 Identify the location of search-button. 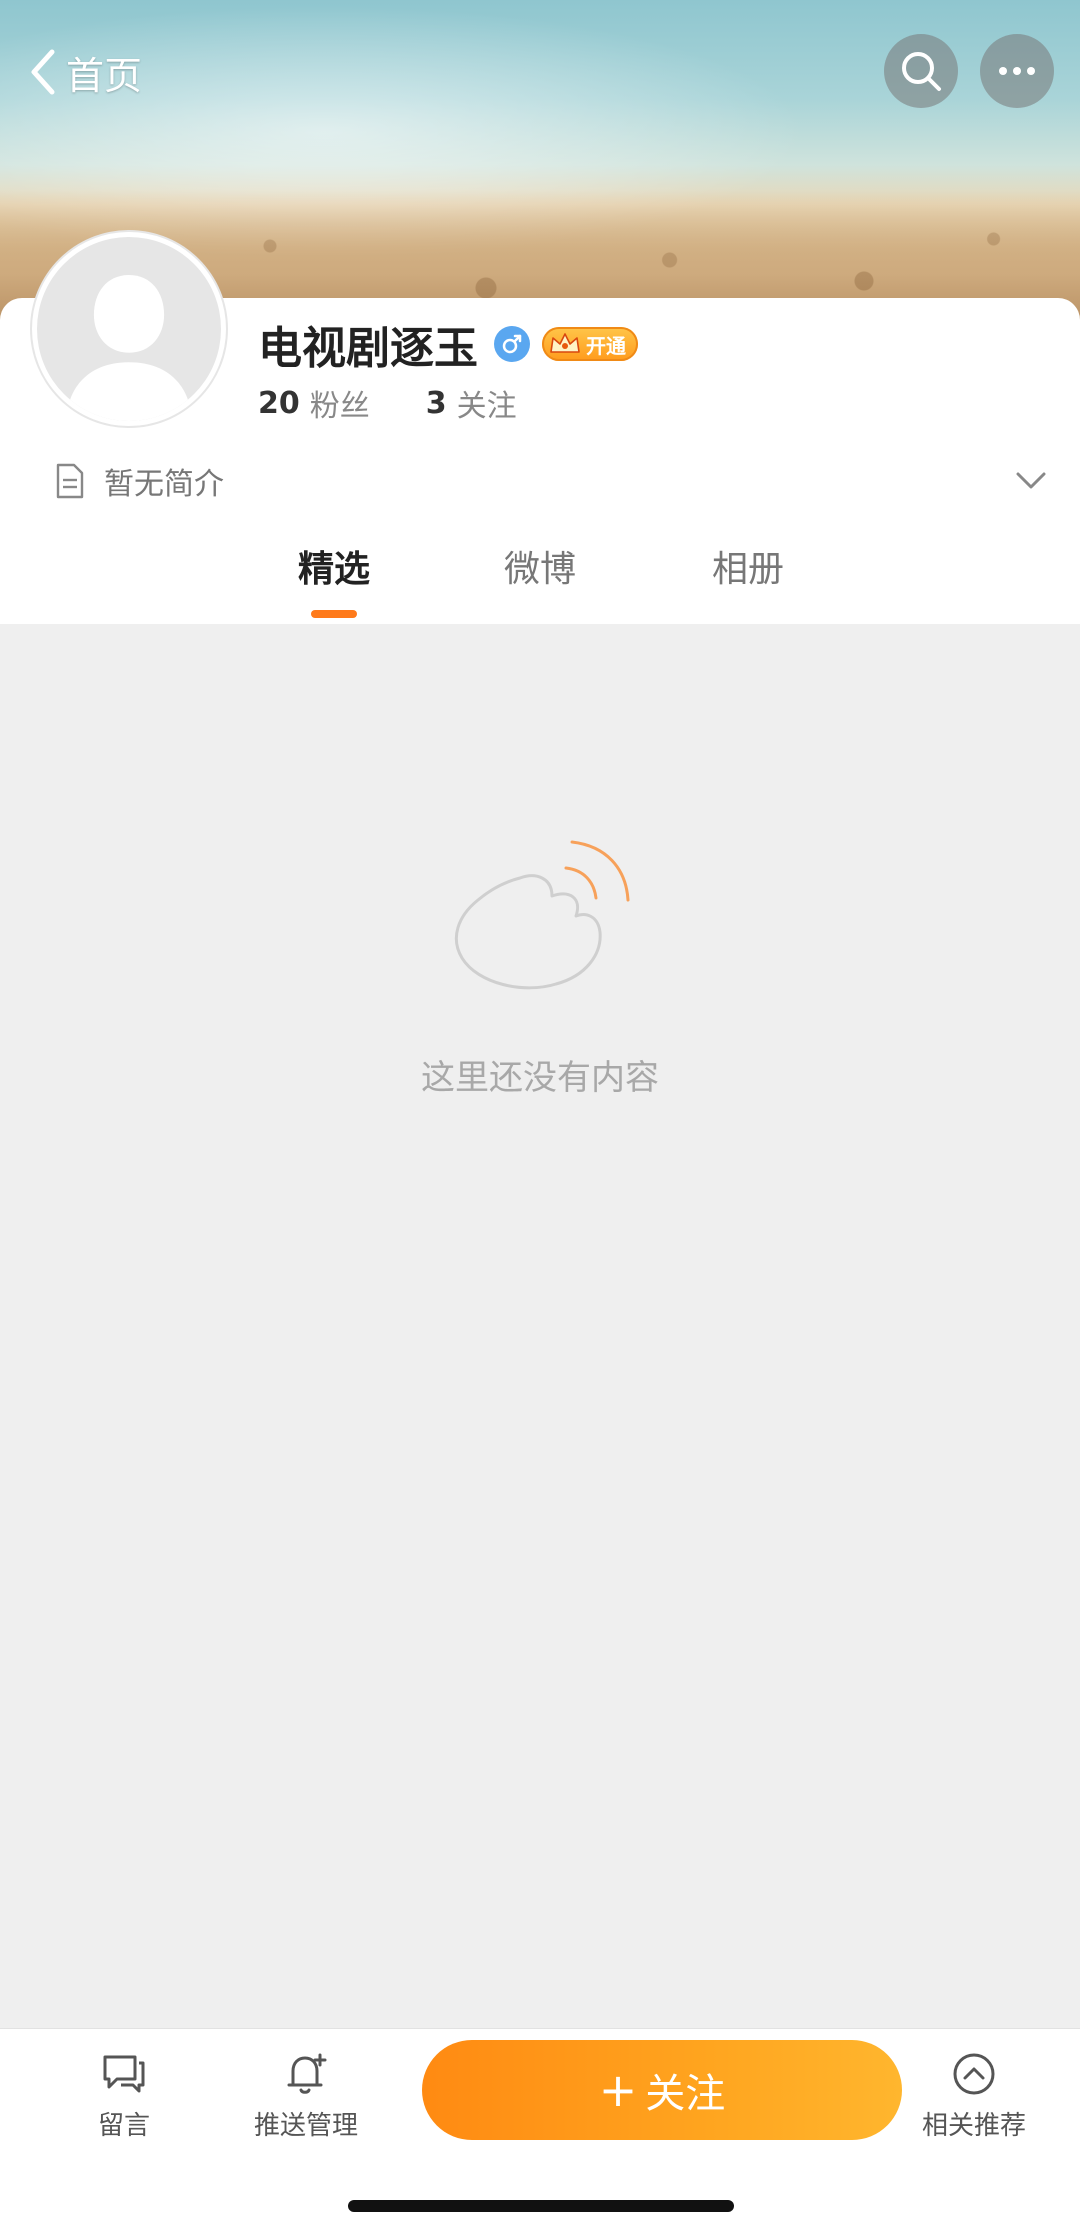
(921, 71).